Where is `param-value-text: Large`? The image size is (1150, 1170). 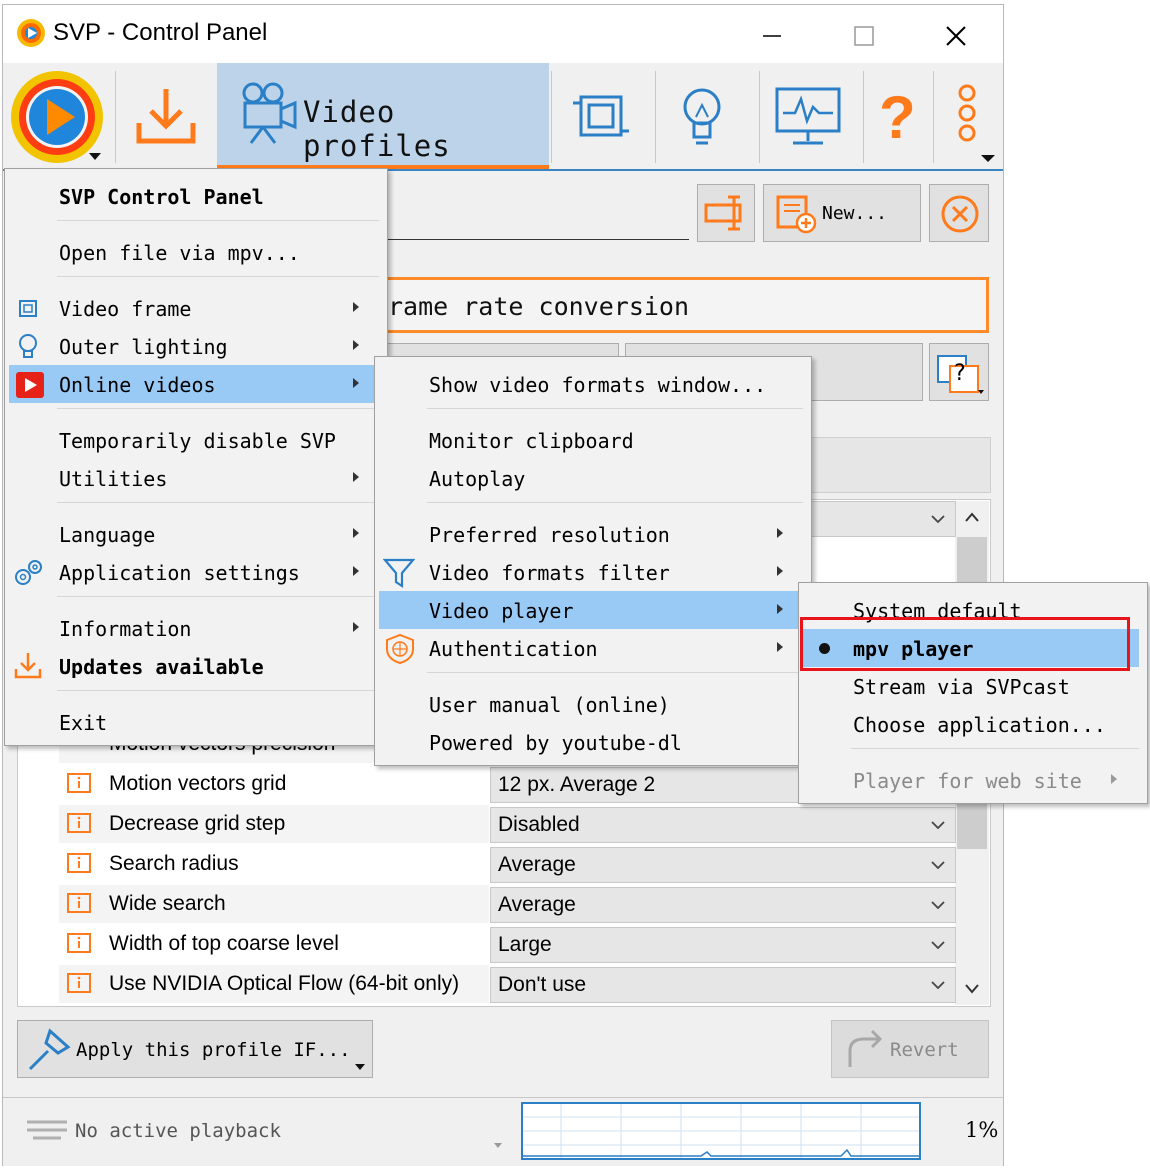
param-value-text: Large is located at coordinates (525, 944).